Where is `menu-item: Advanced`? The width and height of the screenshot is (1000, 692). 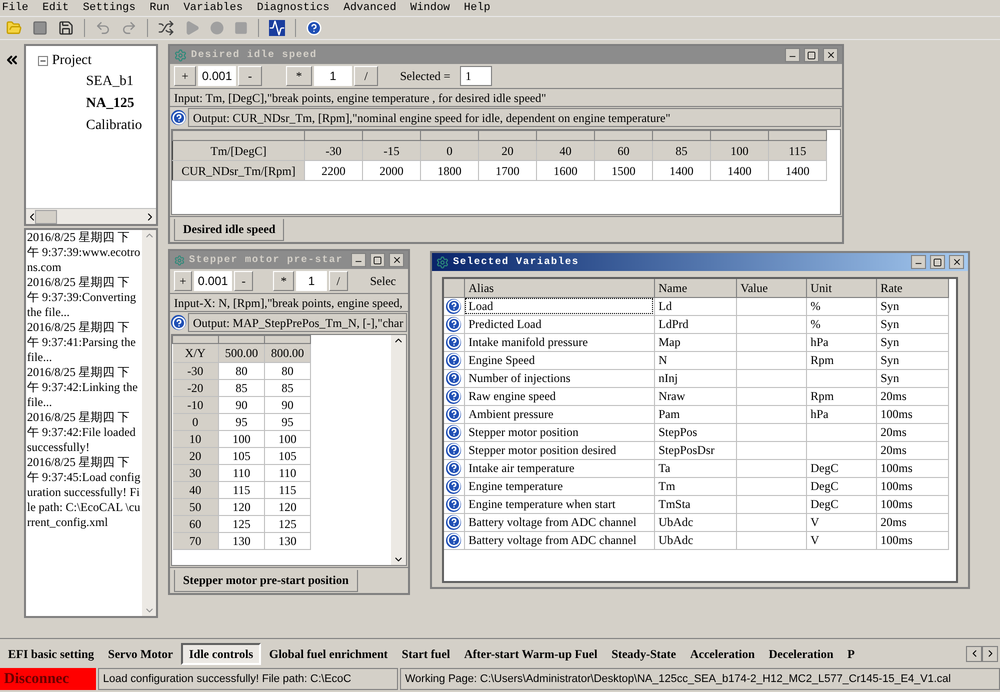 menu-item: Advanced is located at coordinates (369, 8).